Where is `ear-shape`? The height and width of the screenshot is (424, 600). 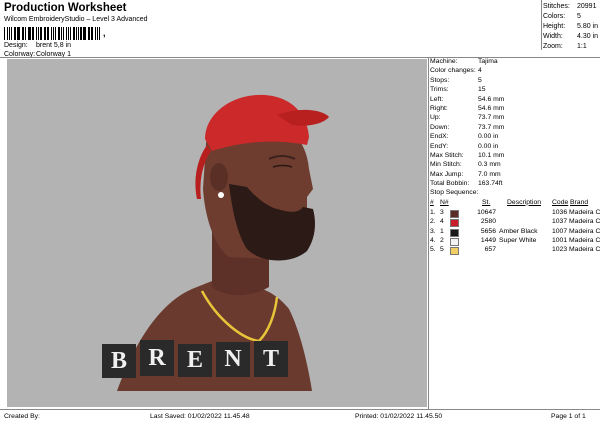
ear-shape is located at coordinates (219, 177).